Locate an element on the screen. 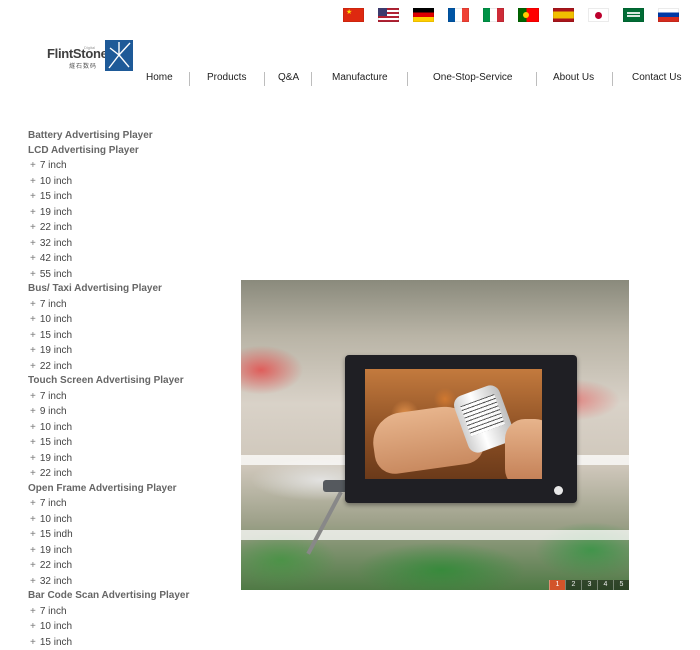 The image size is (700, 650). hand-image is located at coordinates (523, 449).